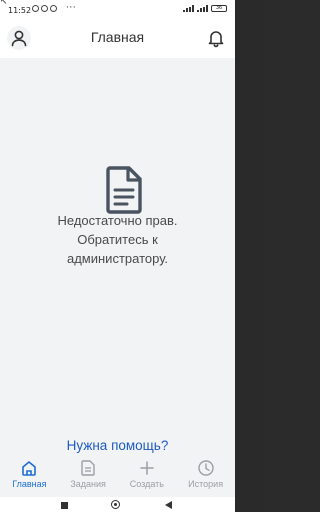 The height and width of the screenshot is (512, 320). I want to click on home-icon, so click(29, 468).